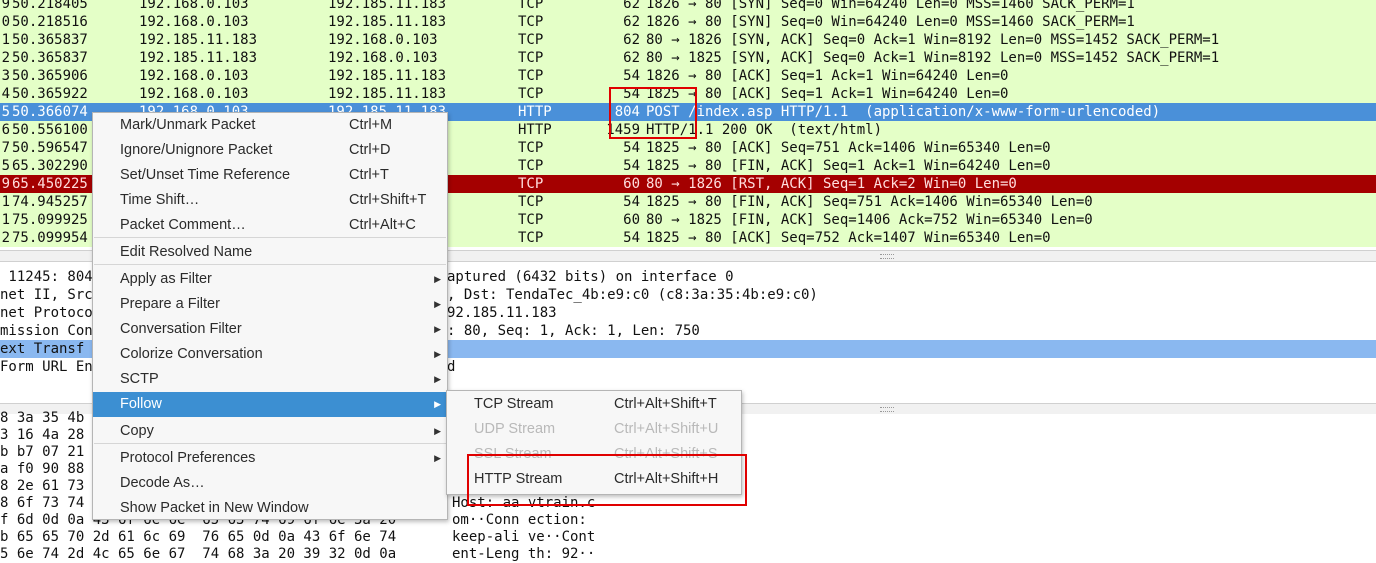 Image resolution: width=1376 pixels, height=563 pixels. What do you see at coordinates (270, 354) in the screenshot?
I see `menu-item-colorize-conversation: Colorize Conversation ▶` at bounding box center [270, 354].